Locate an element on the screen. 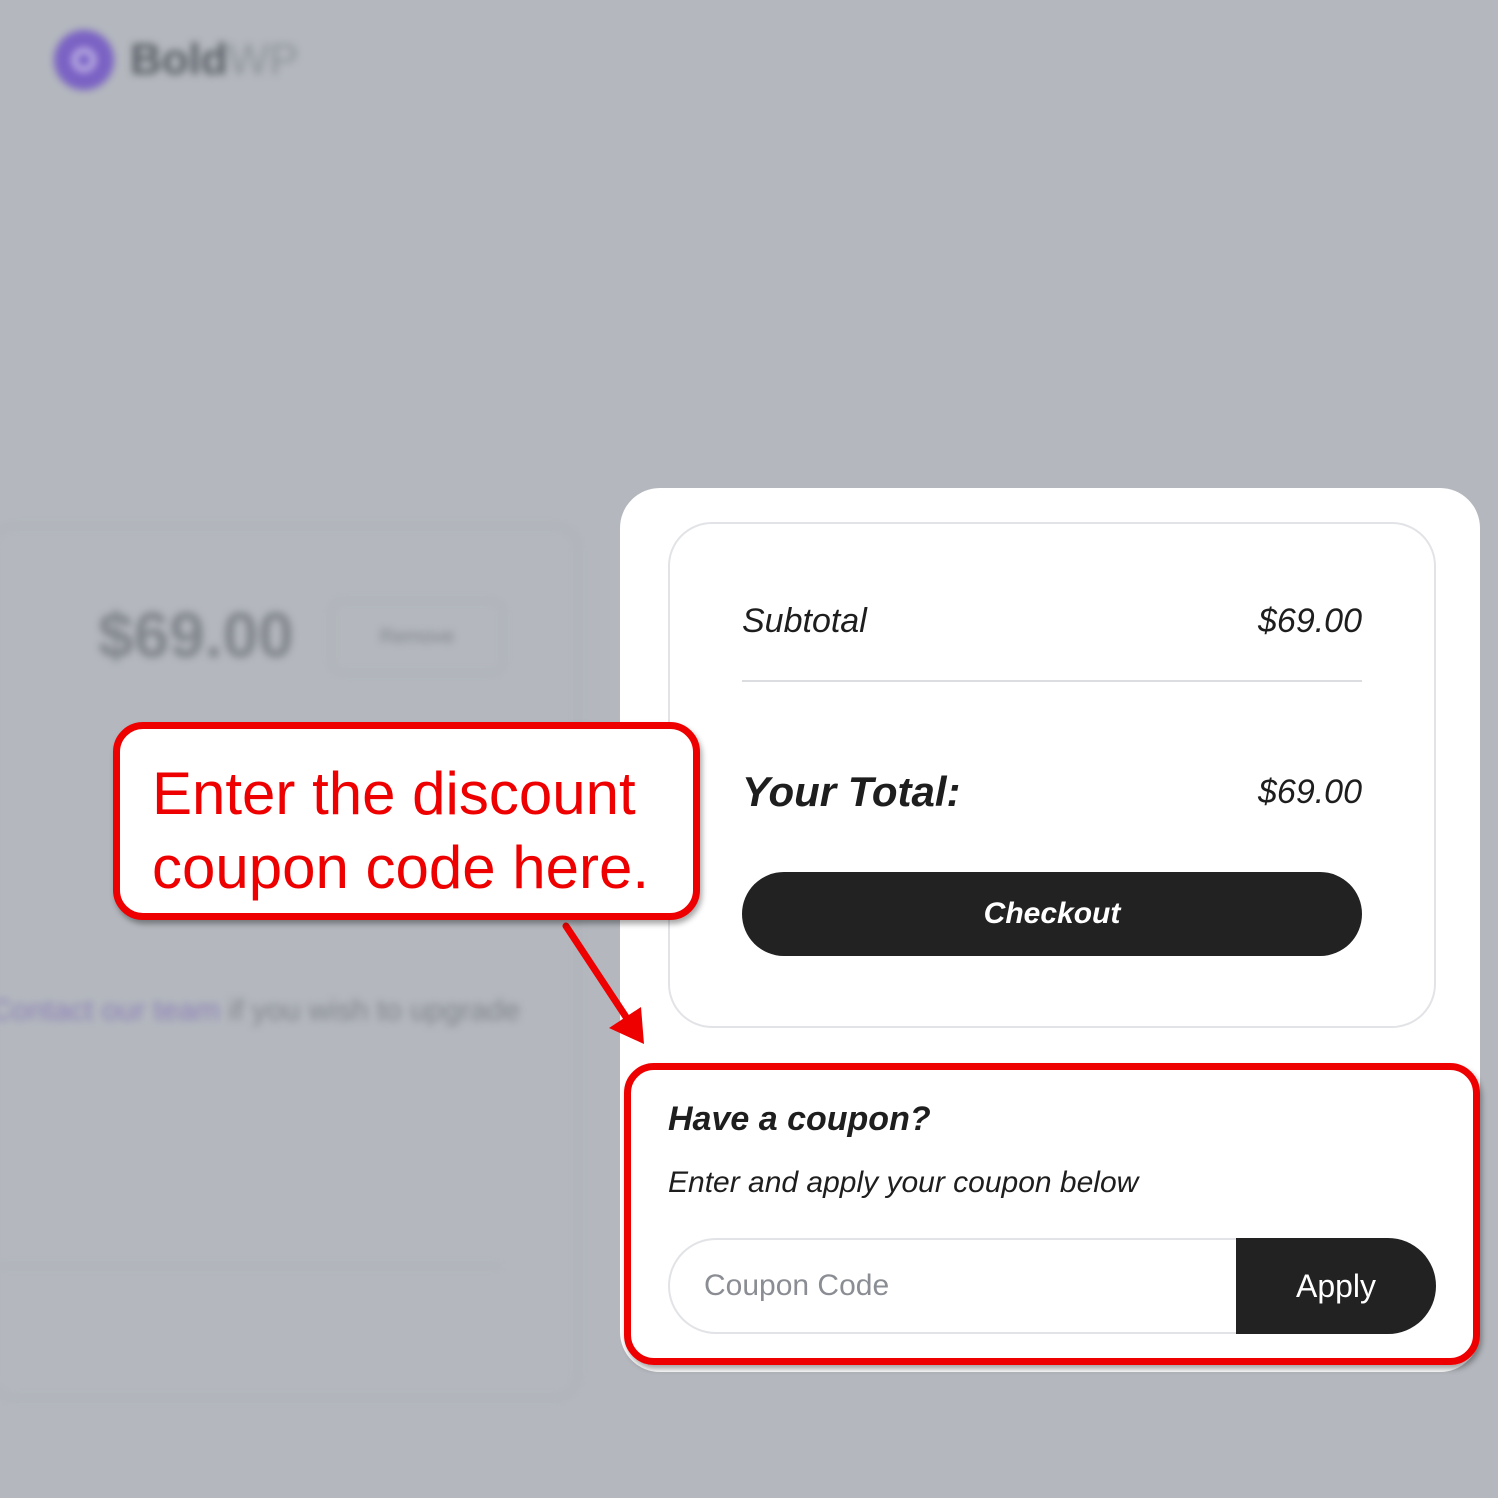 This screenshot has height=1498, width=1498. total-label: Your Total: is located at coordinates (851, 791).